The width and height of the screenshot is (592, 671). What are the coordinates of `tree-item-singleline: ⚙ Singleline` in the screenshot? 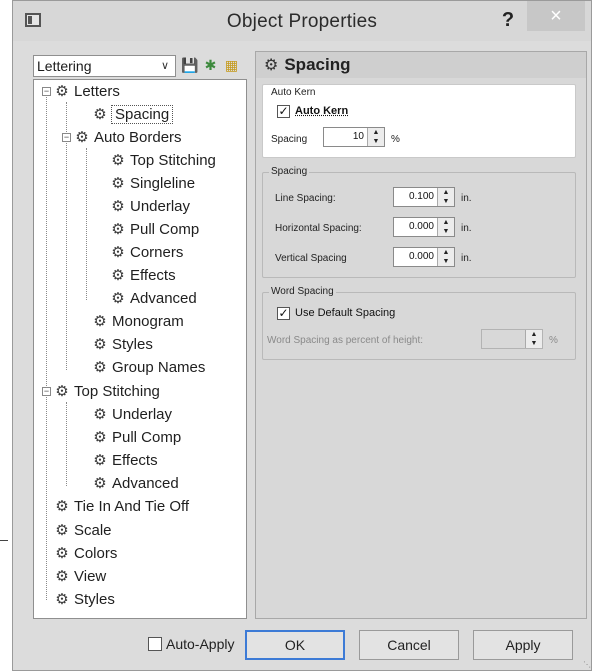 It's located at (152, 184).